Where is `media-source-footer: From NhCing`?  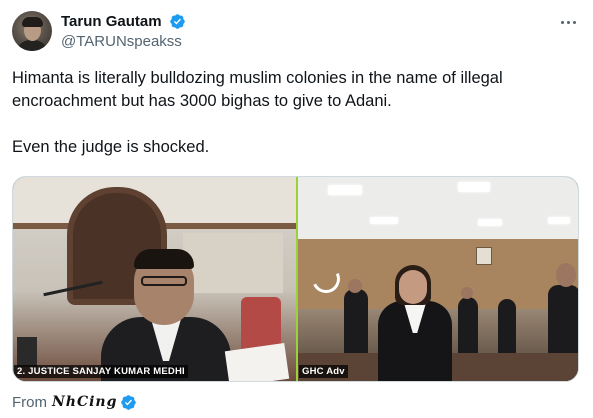 media-source-footer: From NhCing is located at coordinates (74, 402).